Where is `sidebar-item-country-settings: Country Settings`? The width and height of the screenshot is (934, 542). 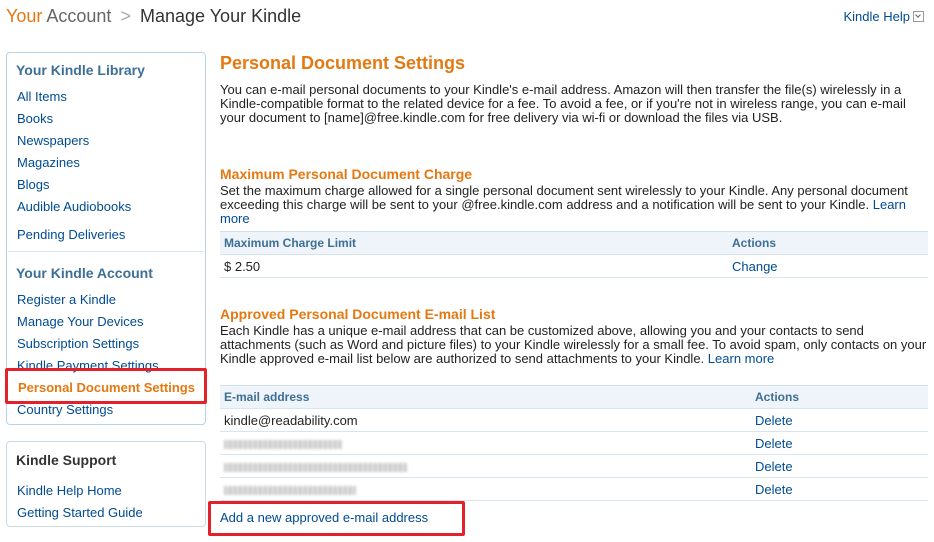 sidebar-item-country-settings: Country Settings is located at coordinates (65, 409).